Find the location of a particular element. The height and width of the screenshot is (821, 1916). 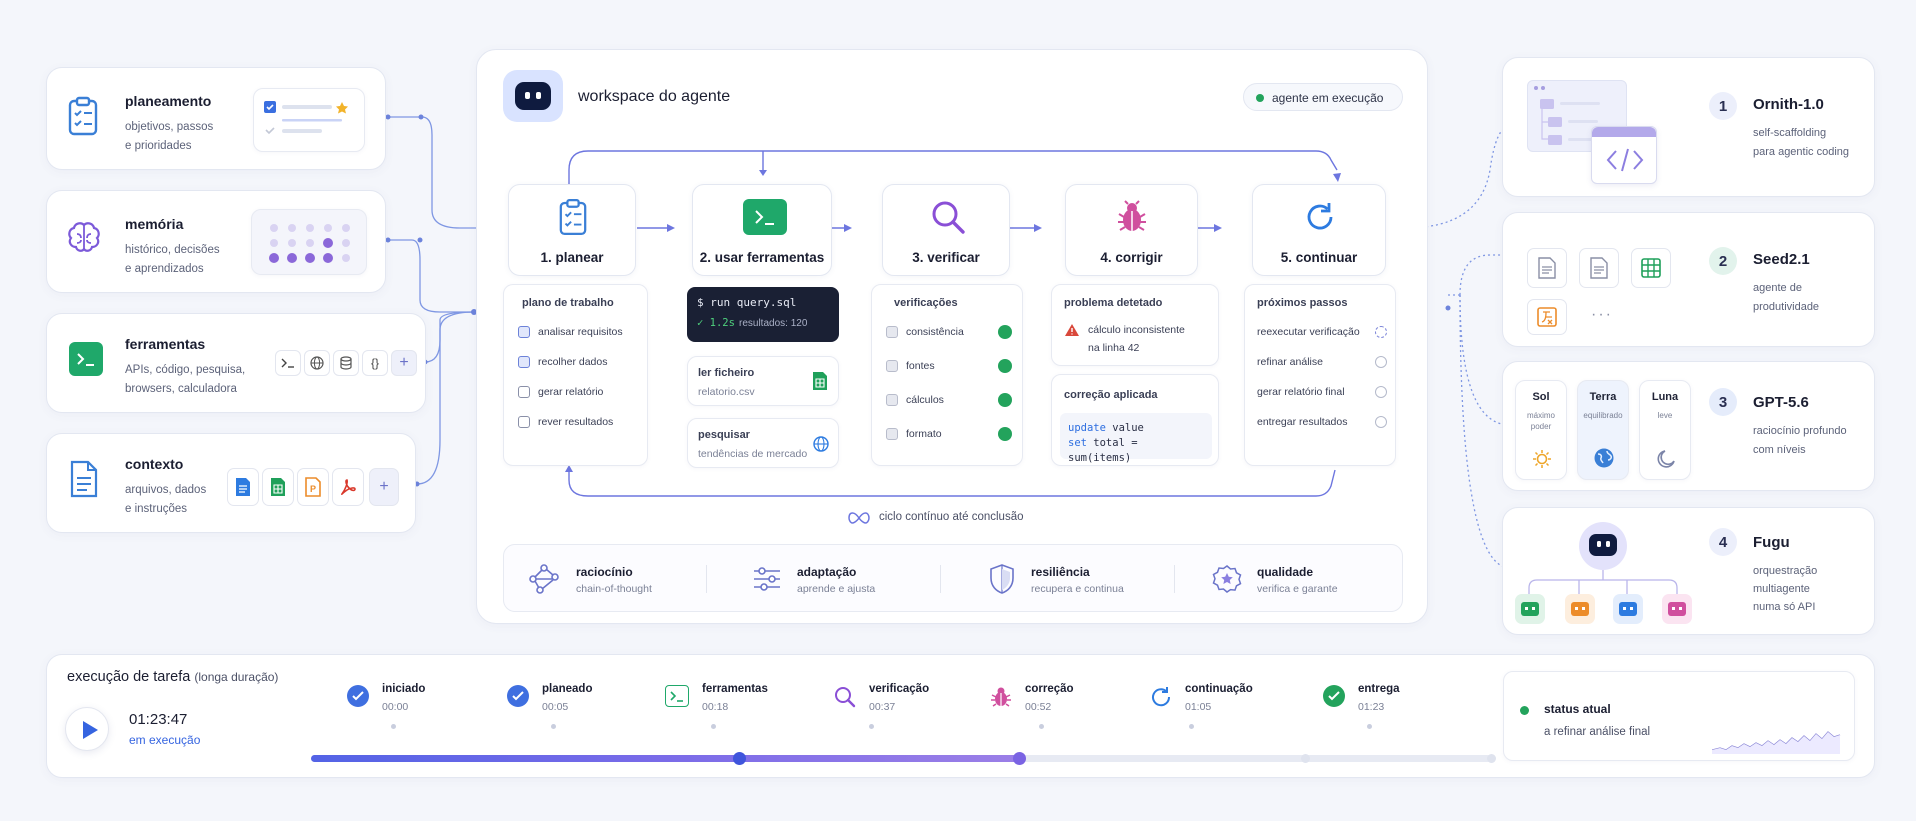

svg-text: P is located at coordinates (313, 489).